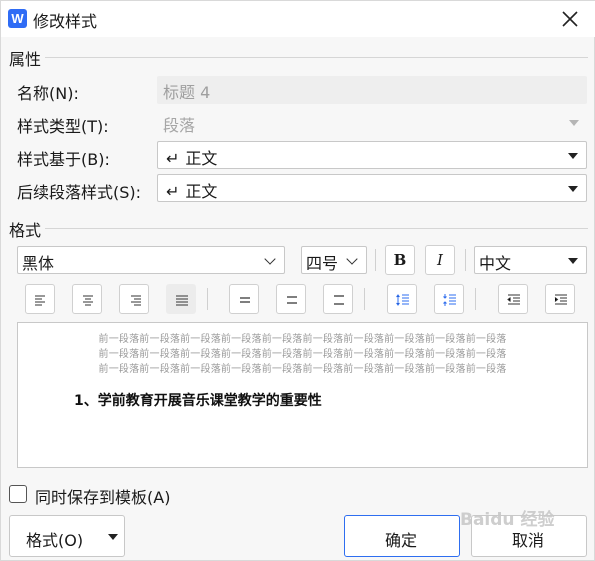  What do you see at coordinates (372, 188) in the screenshot?
I see `next-style-select: ↵ 正文` at bounding box center [372, 188].